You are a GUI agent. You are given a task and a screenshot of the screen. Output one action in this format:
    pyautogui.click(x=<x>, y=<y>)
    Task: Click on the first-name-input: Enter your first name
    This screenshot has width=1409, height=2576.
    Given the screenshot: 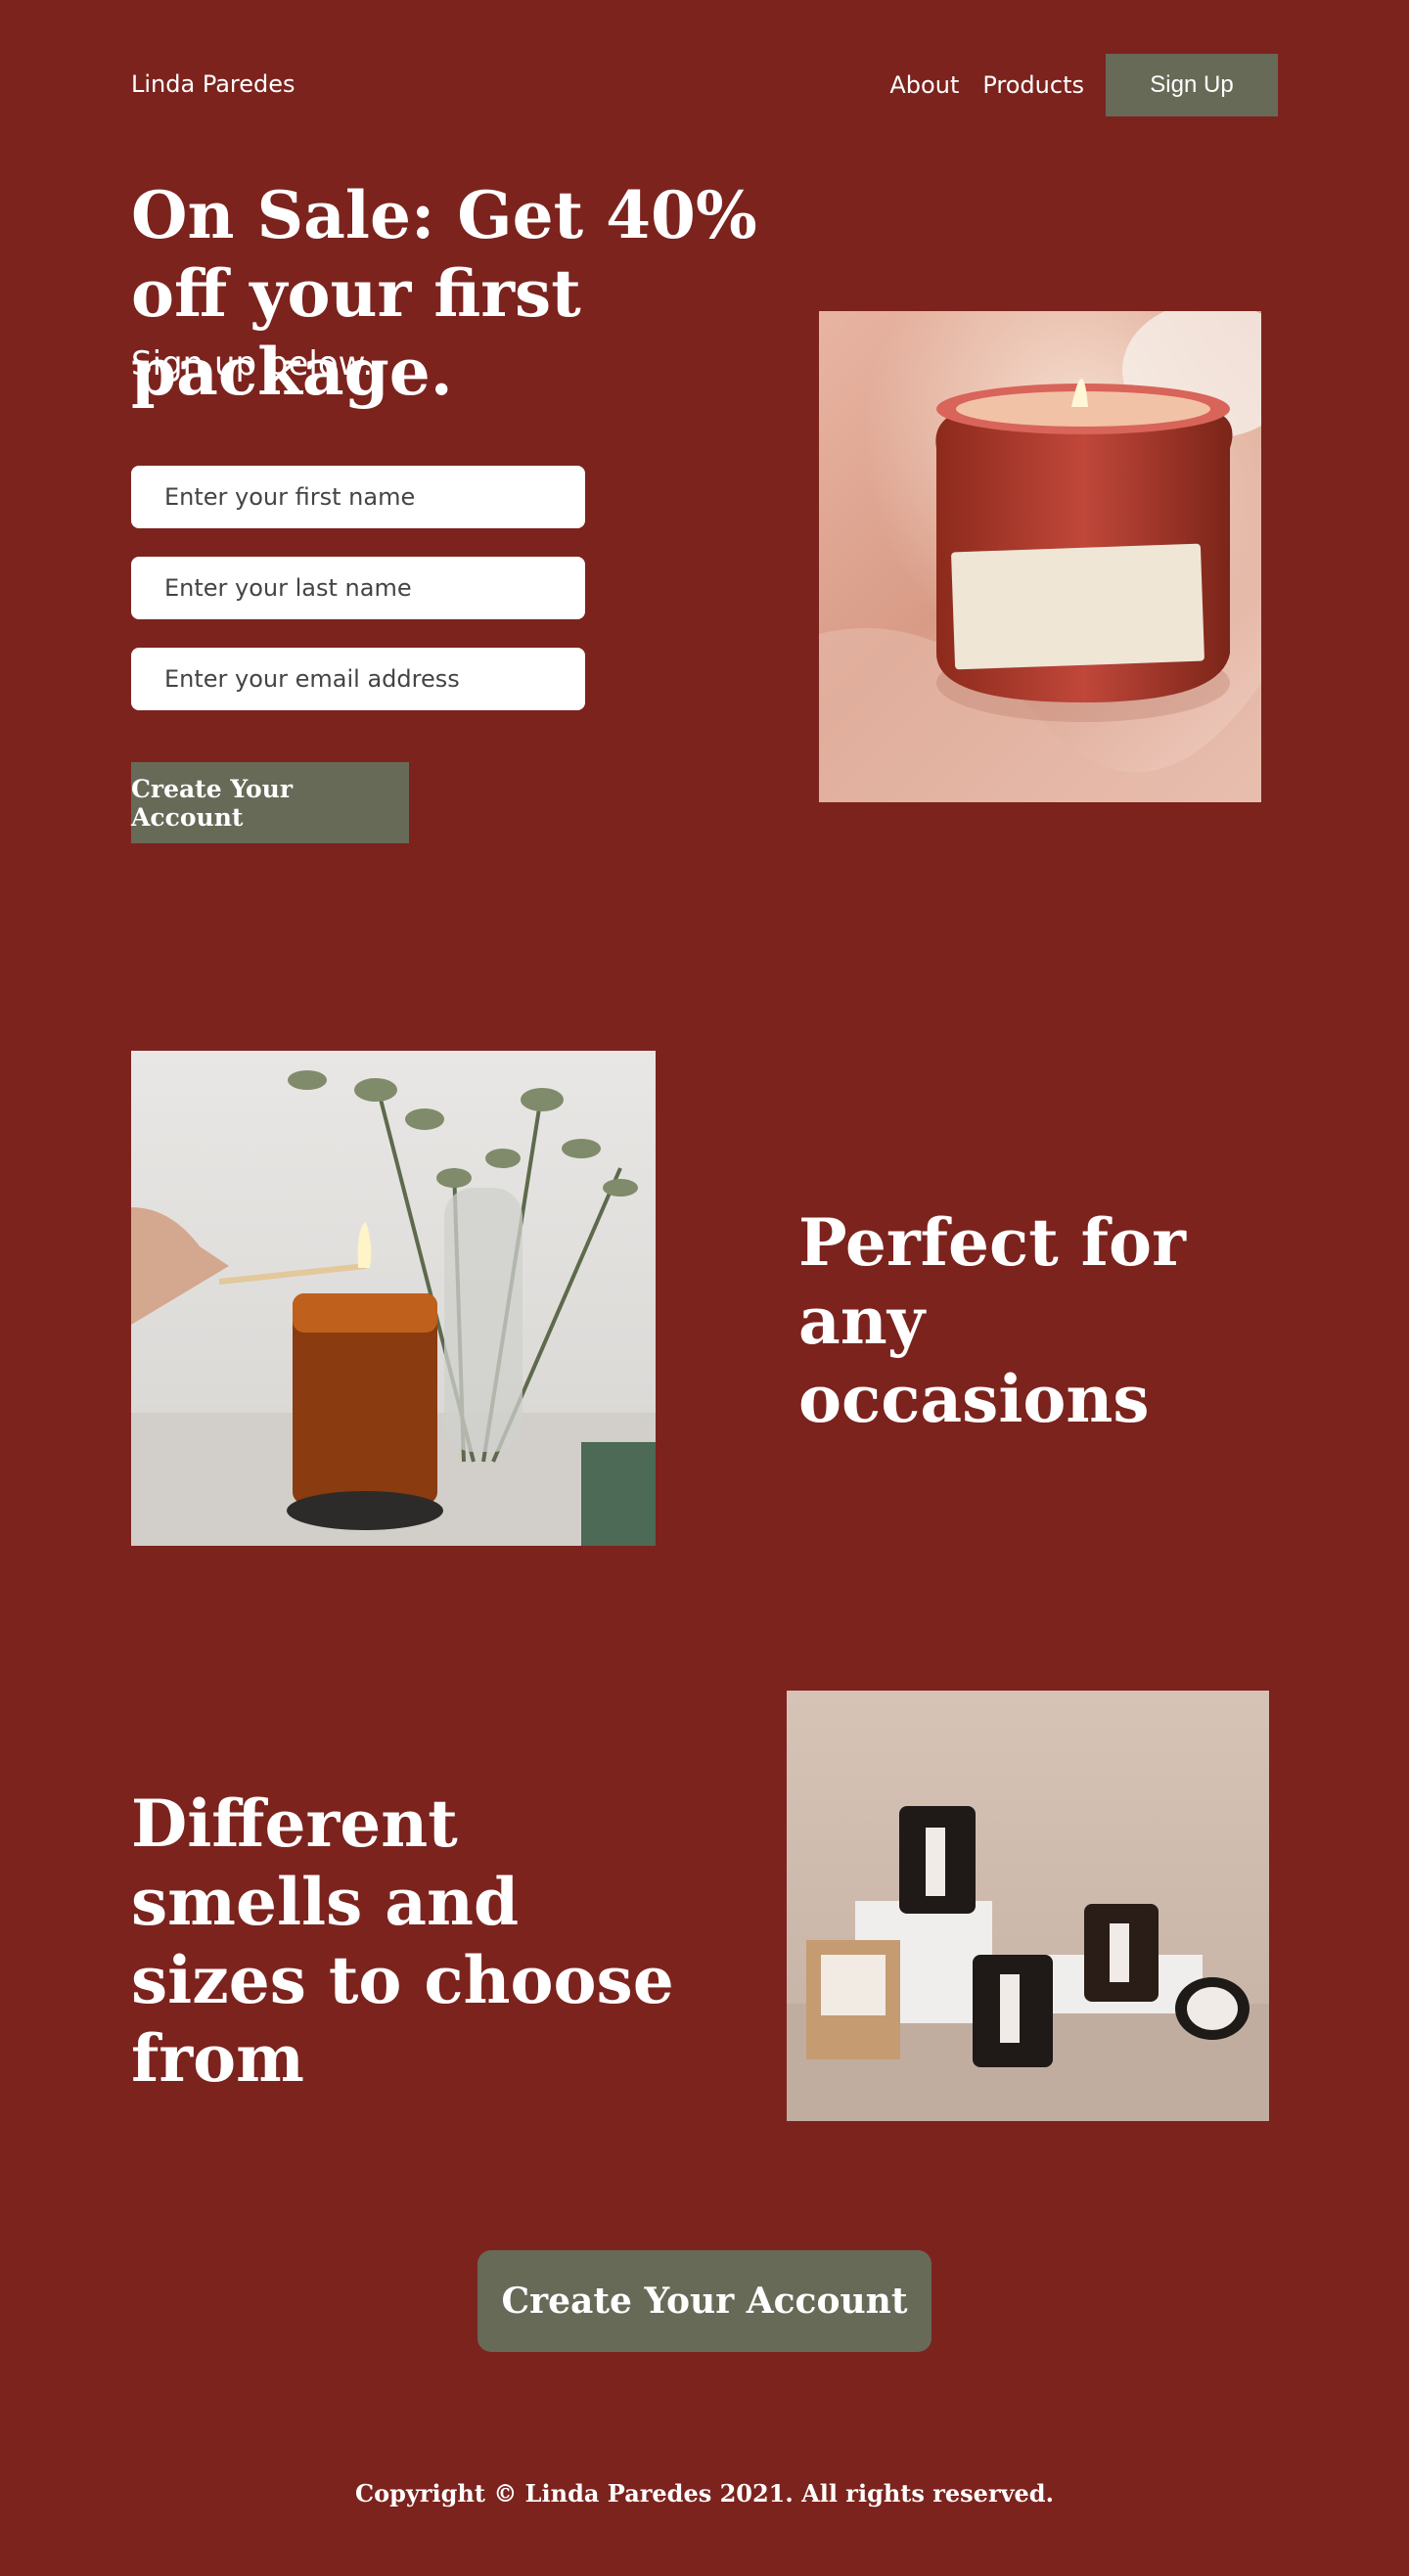 What is the action you would take?
    pyautogui.click(x=358, y=497)
    